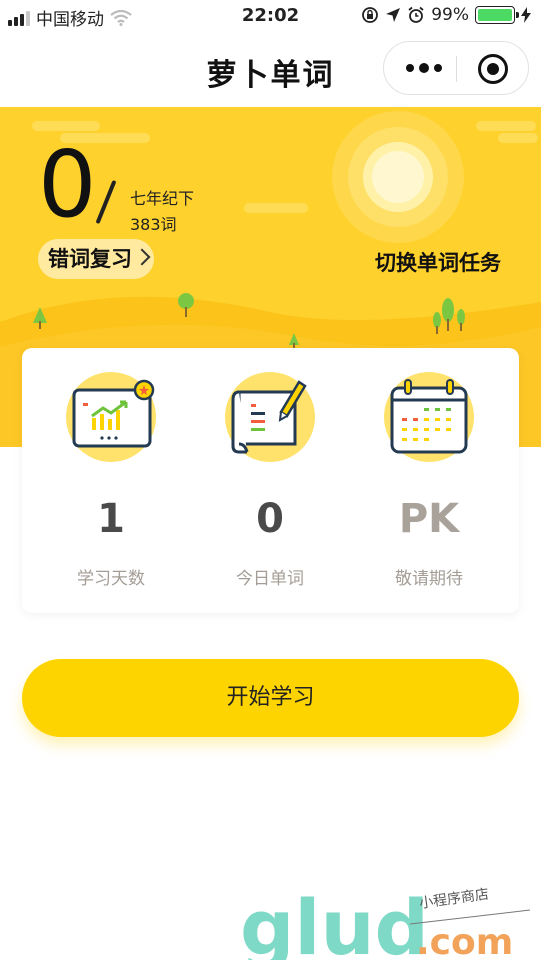 The height and width of the screenshot is (960, 541). Describe the element at coordinates (162, 198) in the screenshot. I see `book-name: 七年纪下` at that location.